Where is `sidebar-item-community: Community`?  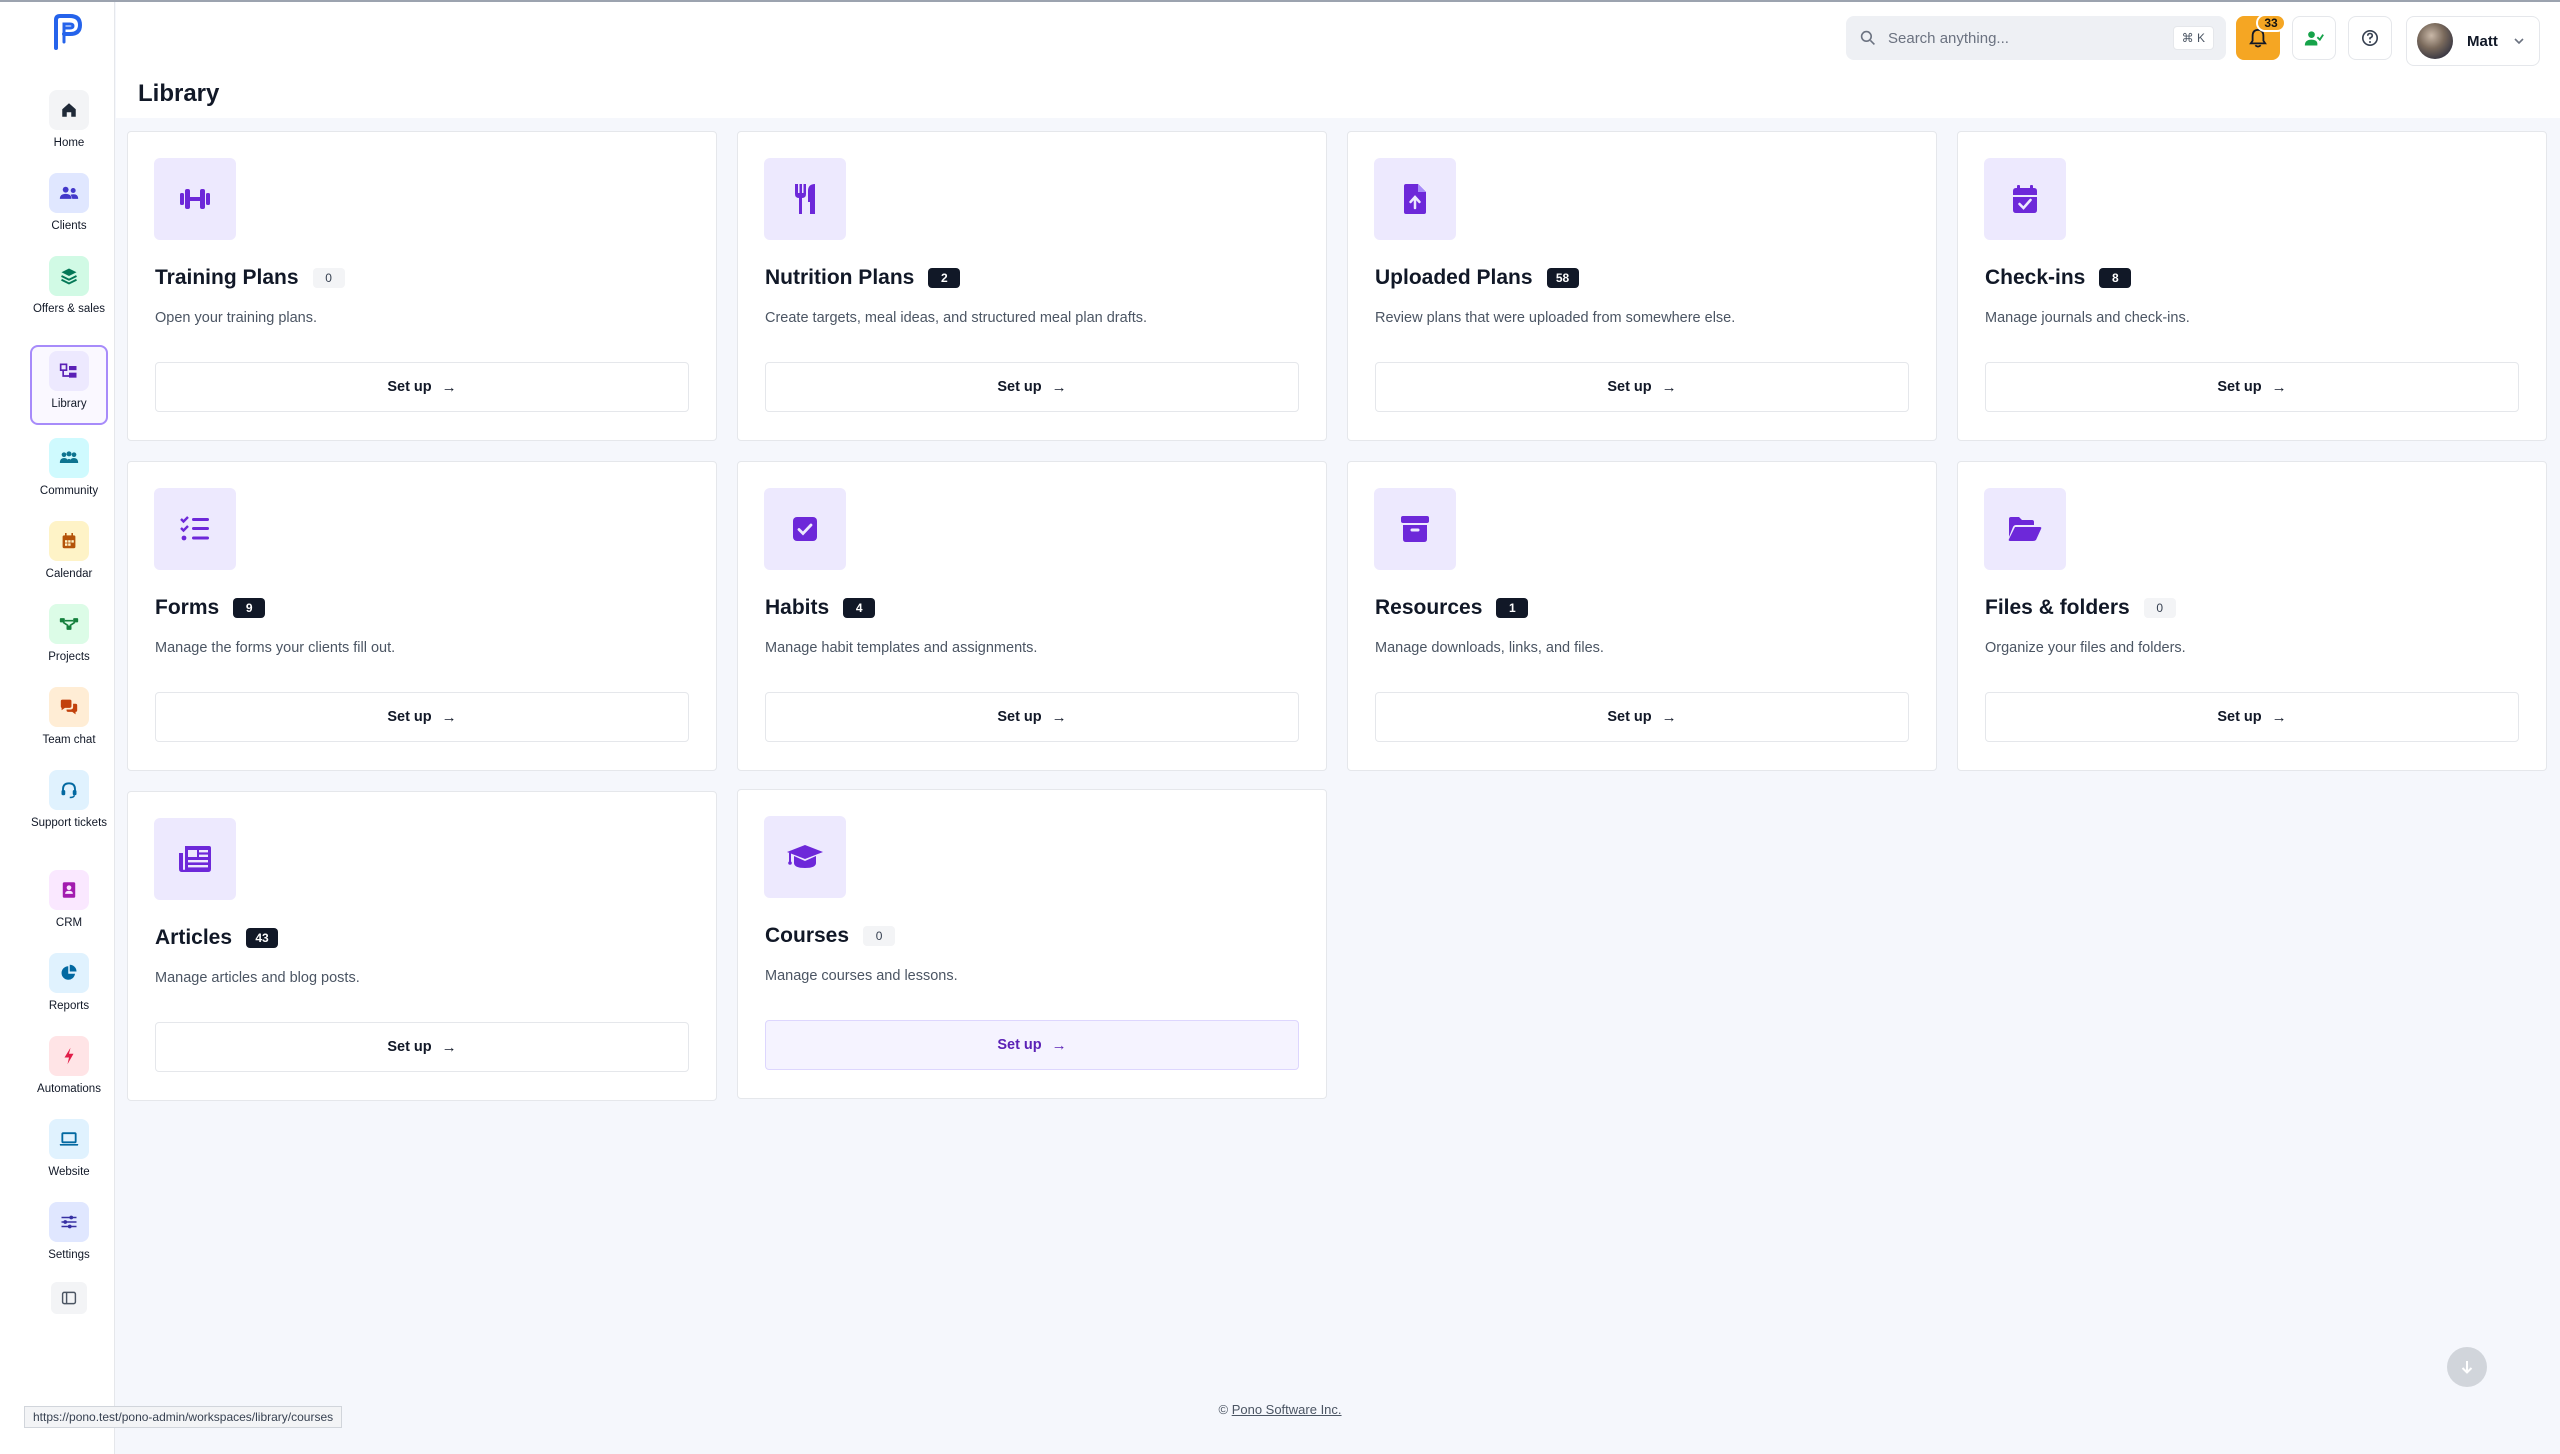
sidebar-item-community: Community is located at coordinates (69, 473).